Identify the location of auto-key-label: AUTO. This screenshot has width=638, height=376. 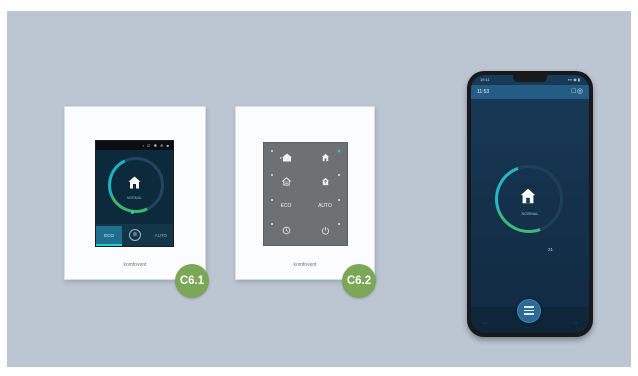
(325, 206).